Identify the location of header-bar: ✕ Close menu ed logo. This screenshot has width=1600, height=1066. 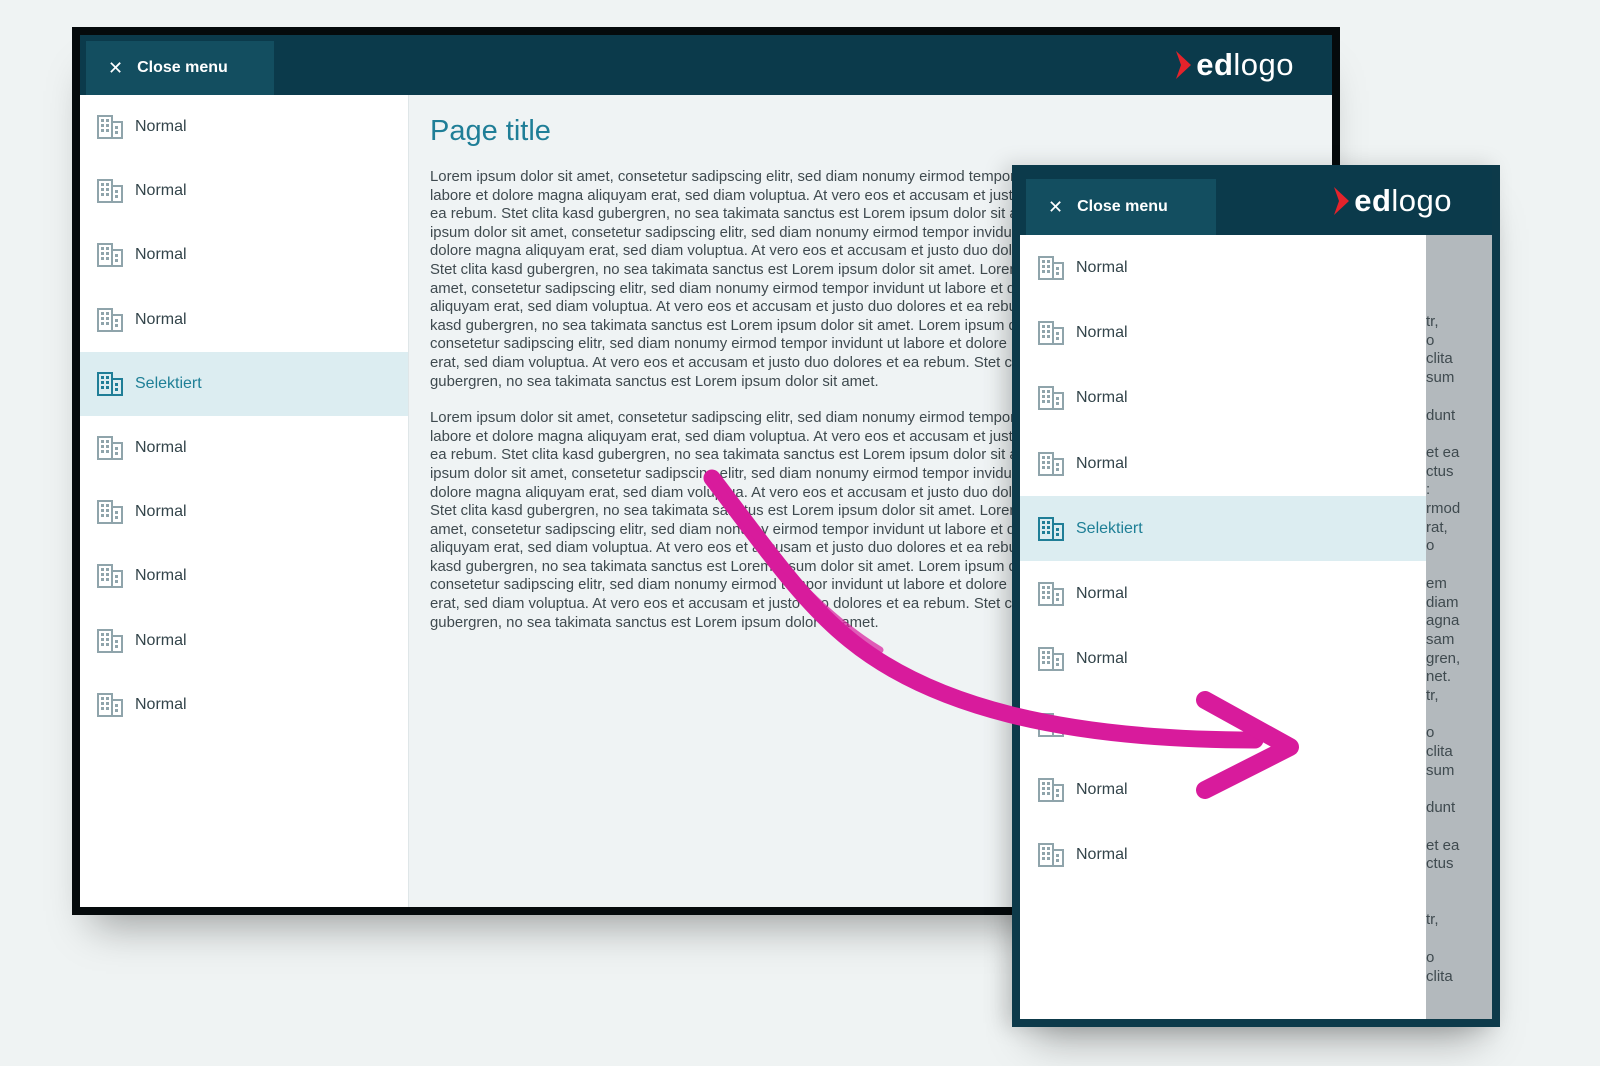
(1256, 200).